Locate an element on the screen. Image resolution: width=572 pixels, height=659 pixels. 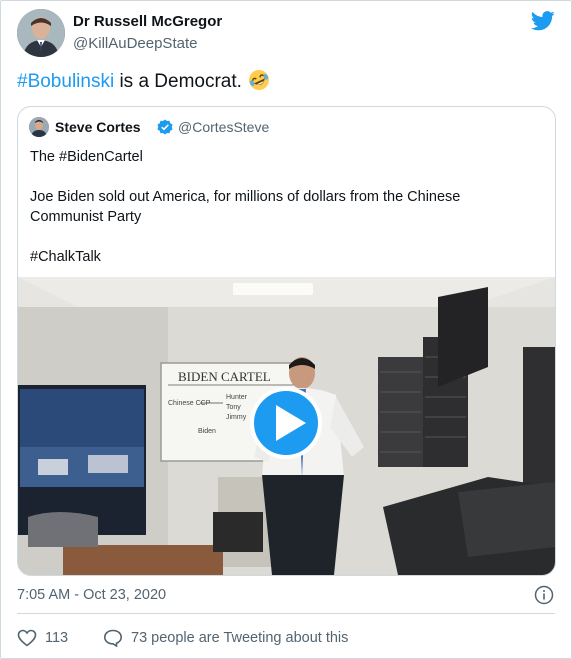
whiteboard-title: BIDEN CARTEL is located at coordinates (224, 376).